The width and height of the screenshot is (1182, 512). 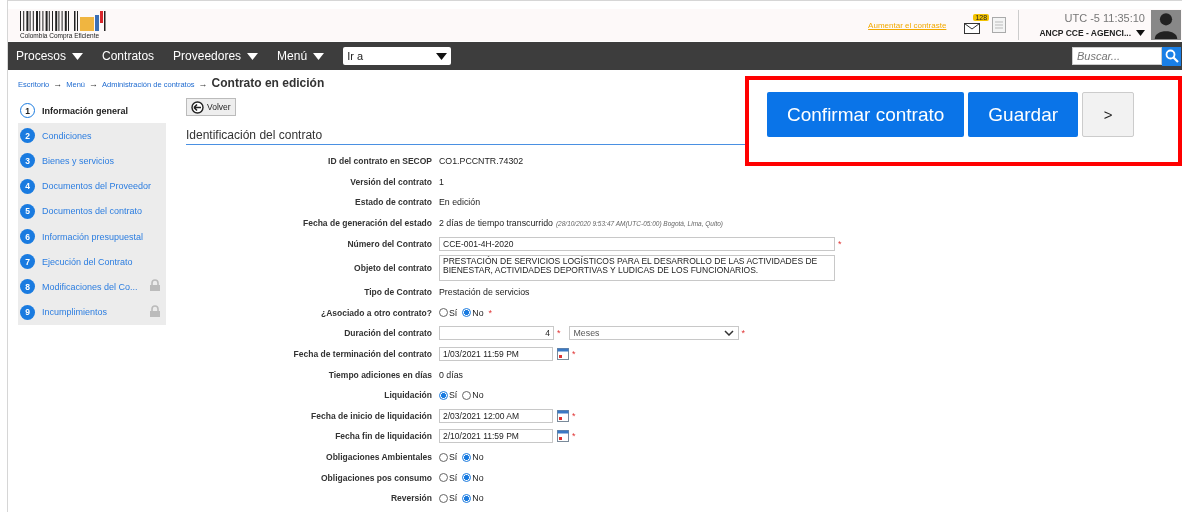 I want to click on field-value: 0 días, so click(x=451, y=374).